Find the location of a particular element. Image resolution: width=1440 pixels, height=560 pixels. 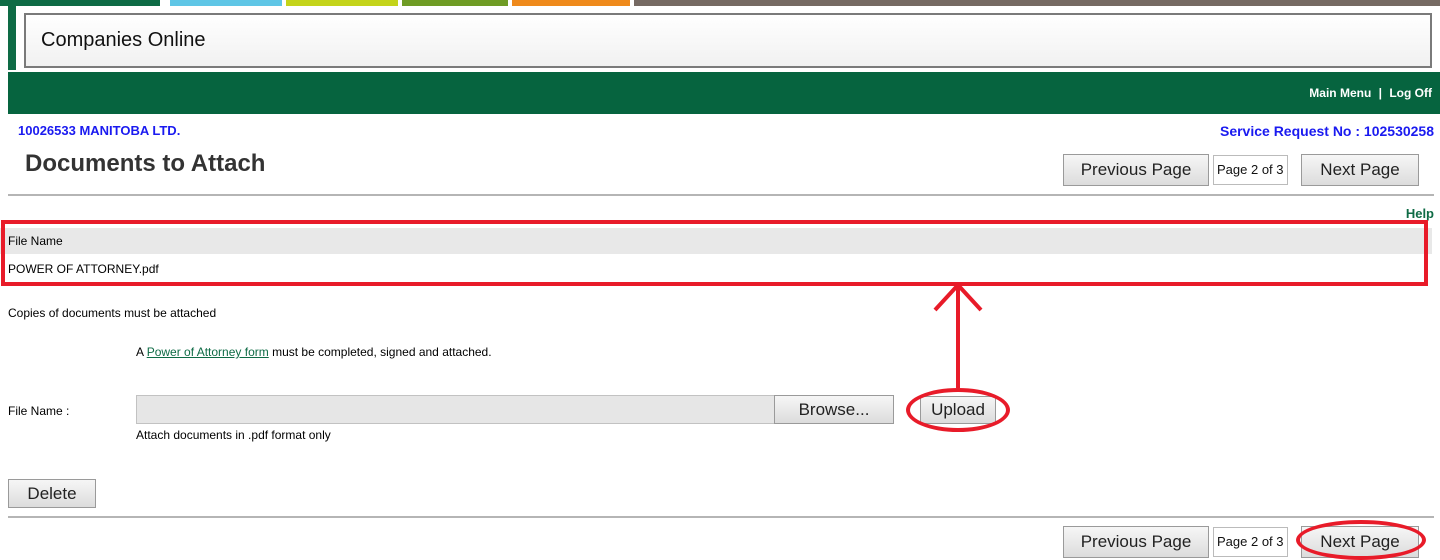

annotation-arrow-layer is located at coordinates (958, 335).